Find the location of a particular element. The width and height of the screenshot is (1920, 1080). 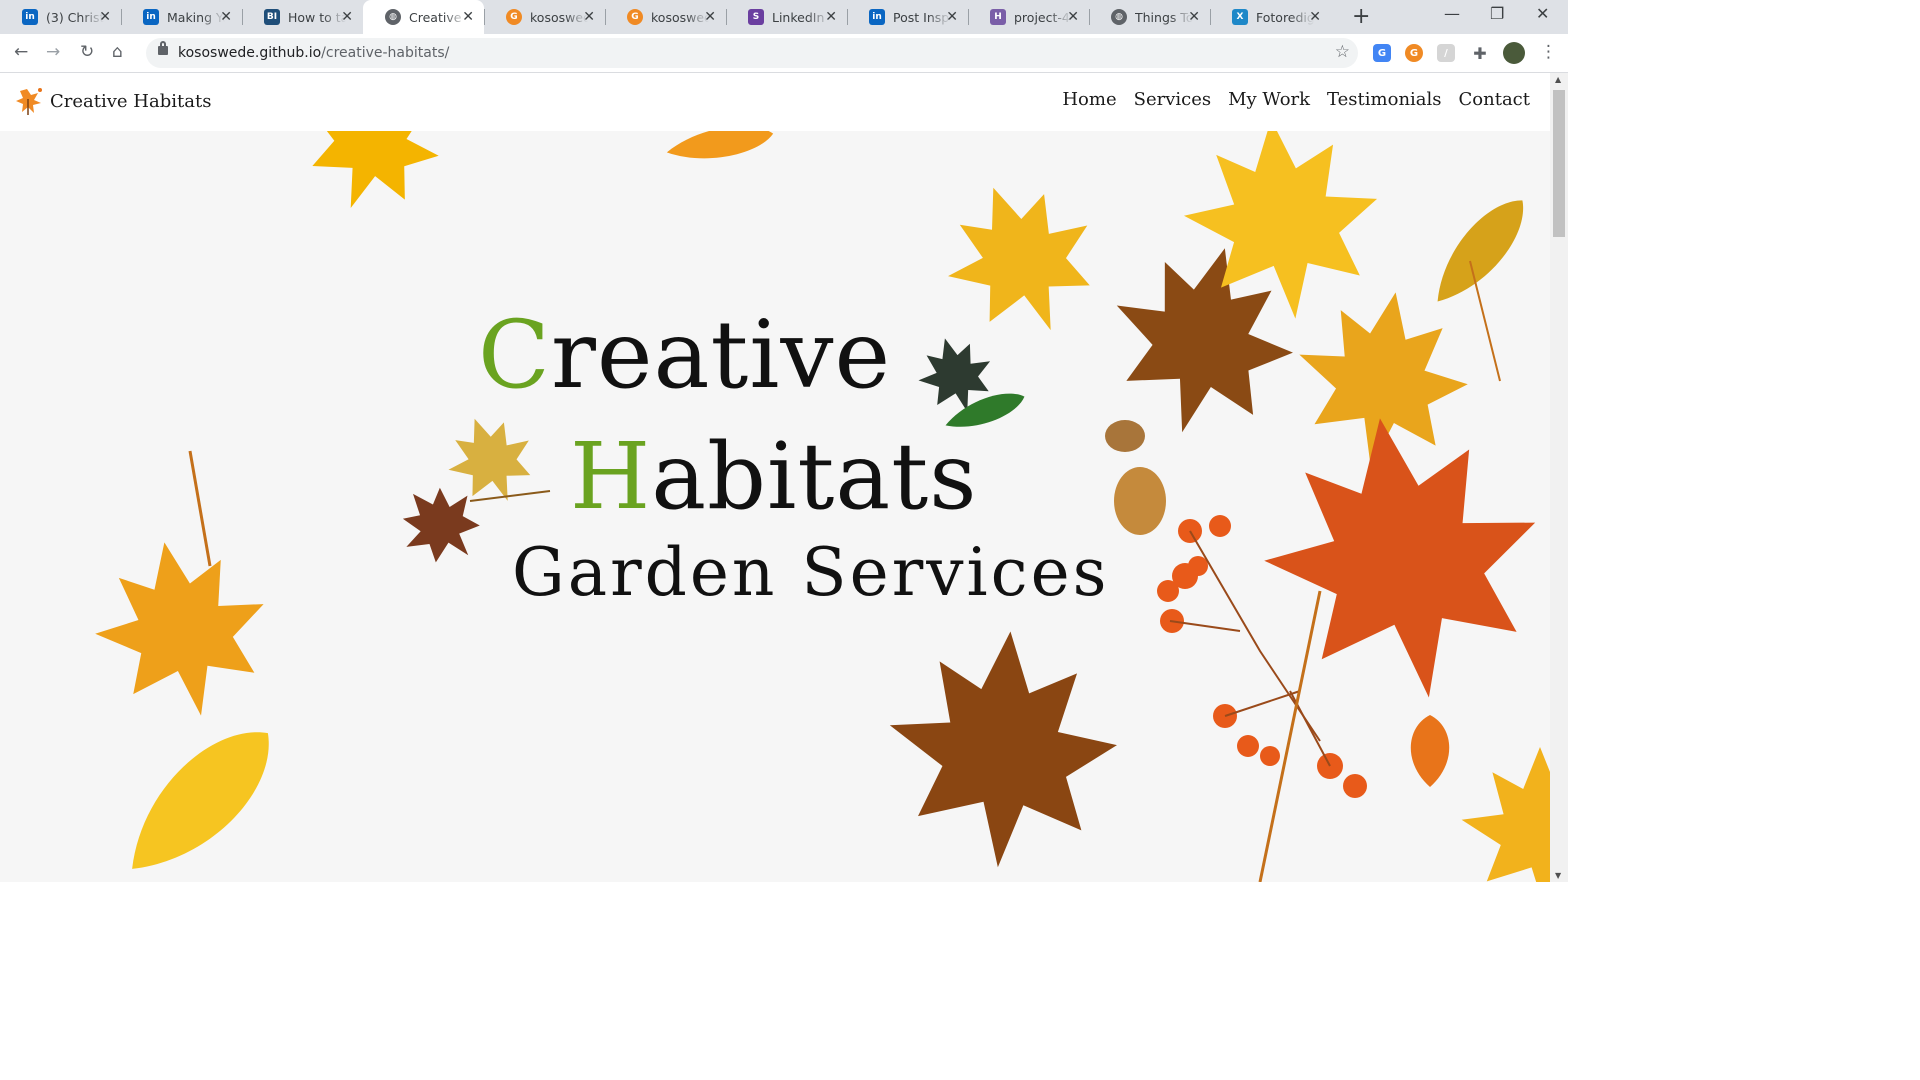

tab-title: Creative H is located at coordinates (438, 17).